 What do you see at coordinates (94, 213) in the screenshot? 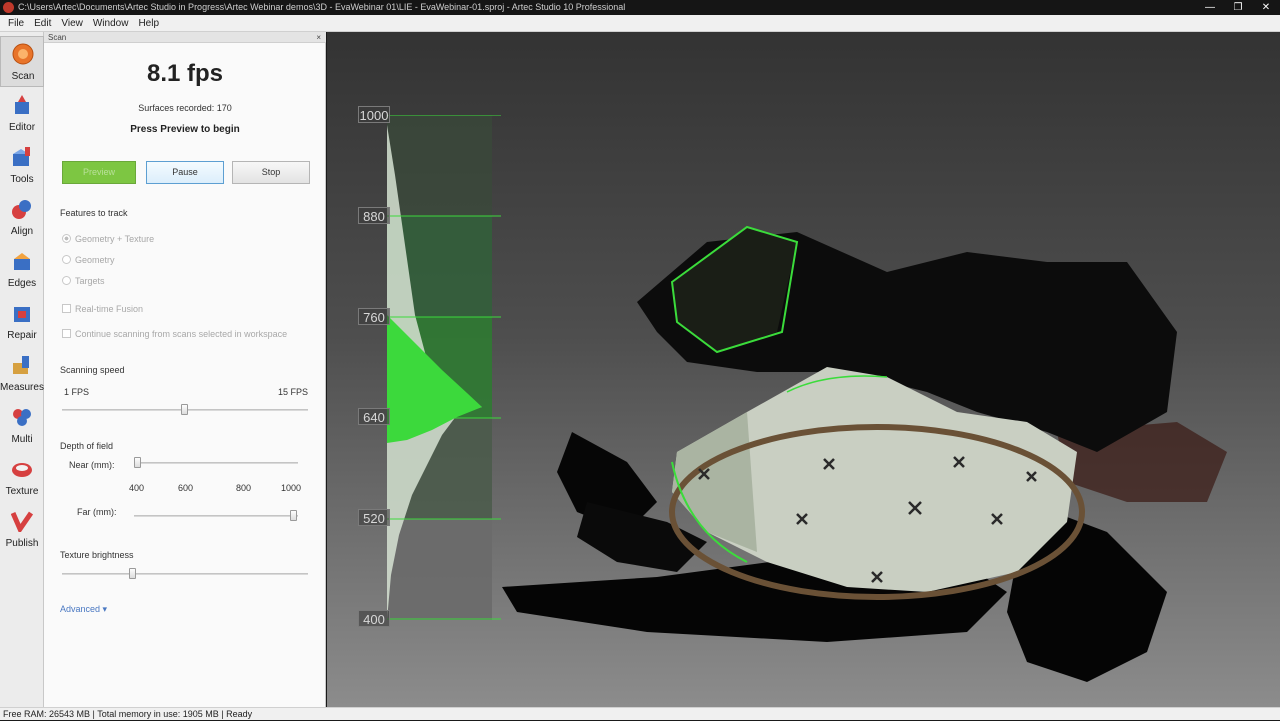
I see `features-title: Features to track` at bounding box center [94, 213].